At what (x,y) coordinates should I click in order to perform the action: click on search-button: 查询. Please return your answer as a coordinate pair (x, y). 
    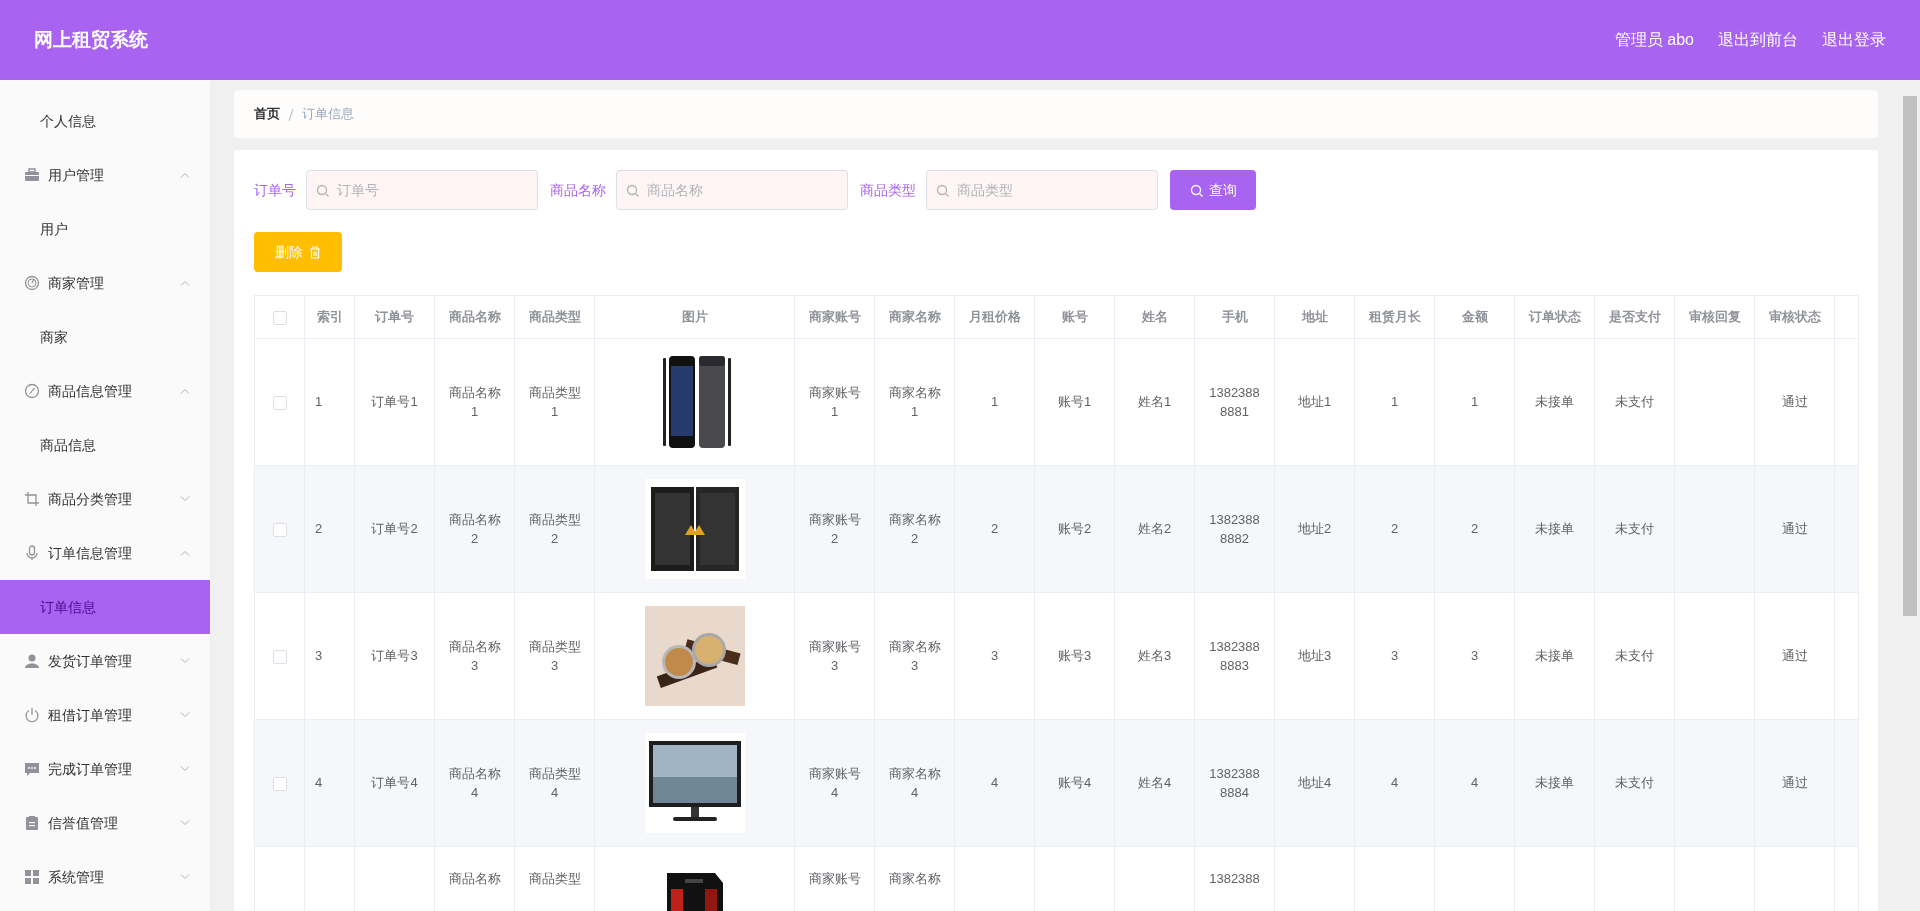
    Looking at the image, I should click on (1213, 190).